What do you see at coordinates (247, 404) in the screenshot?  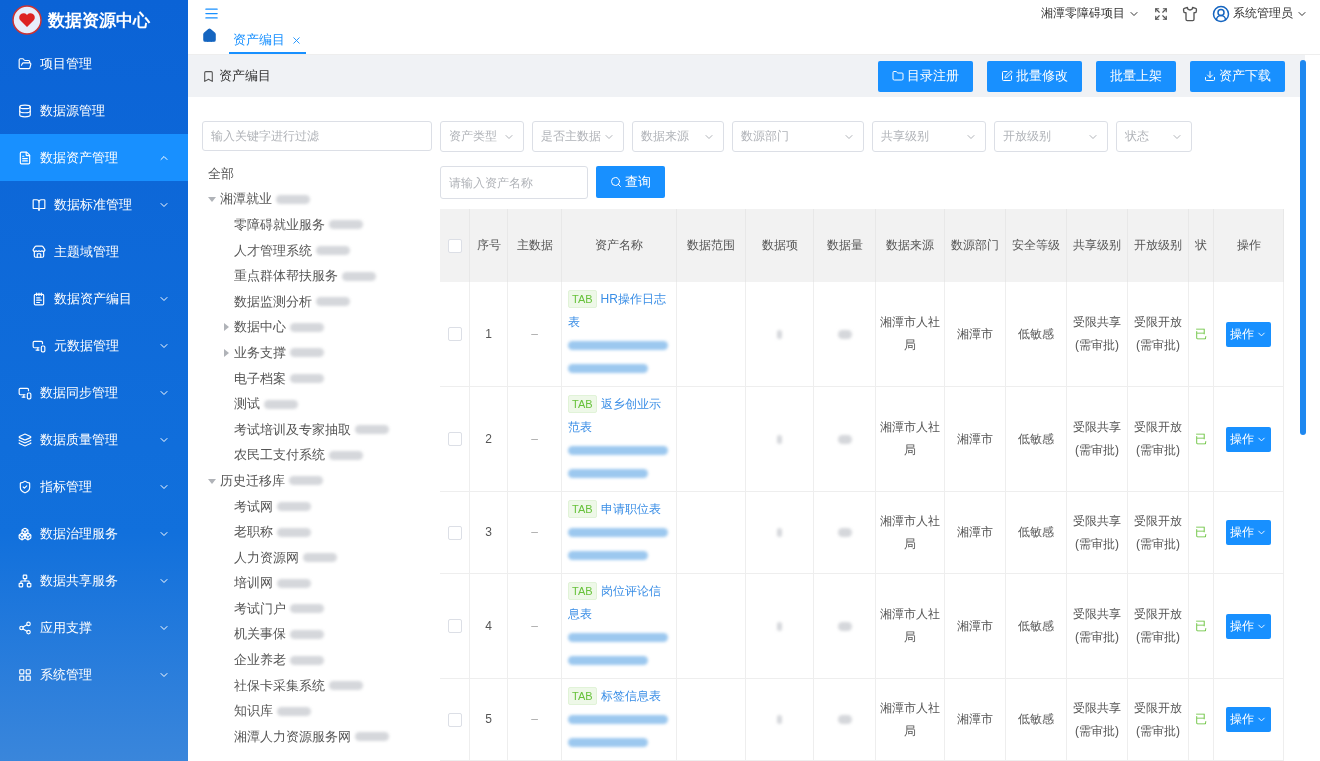 I see `tree-node: 测试` at bounding box center [247, 404].